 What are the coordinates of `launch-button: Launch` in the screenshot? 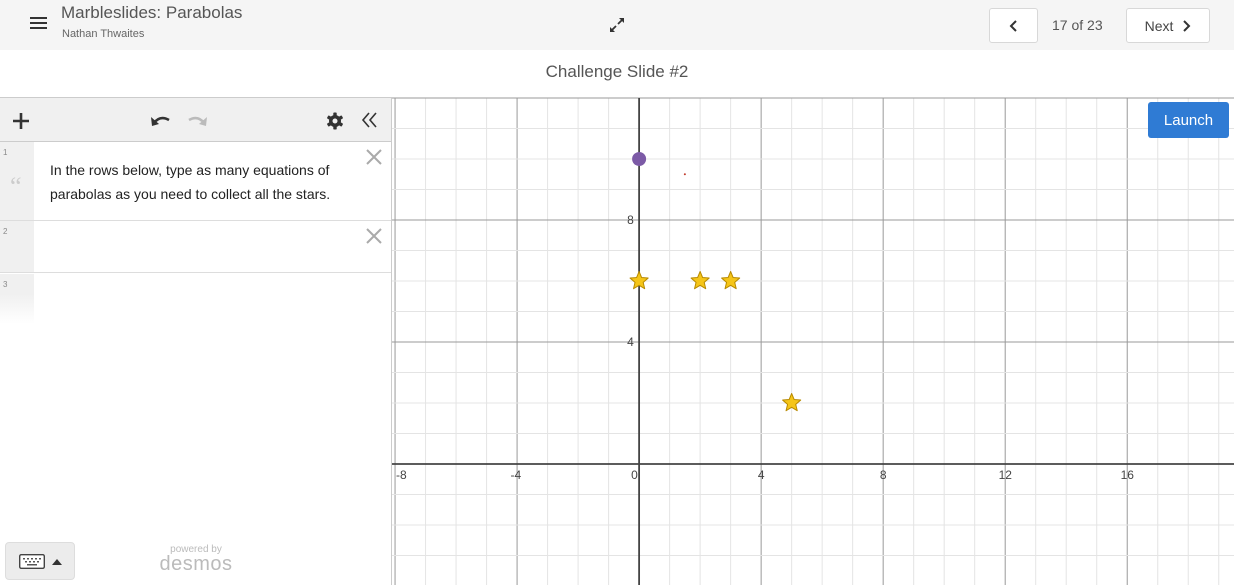 It's located at (1188, 120).